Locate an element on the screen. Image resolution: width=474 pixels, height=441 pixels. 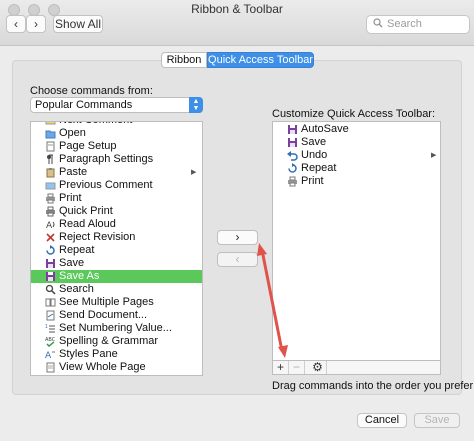
save-button: Save is located at coordinates (437, 420).